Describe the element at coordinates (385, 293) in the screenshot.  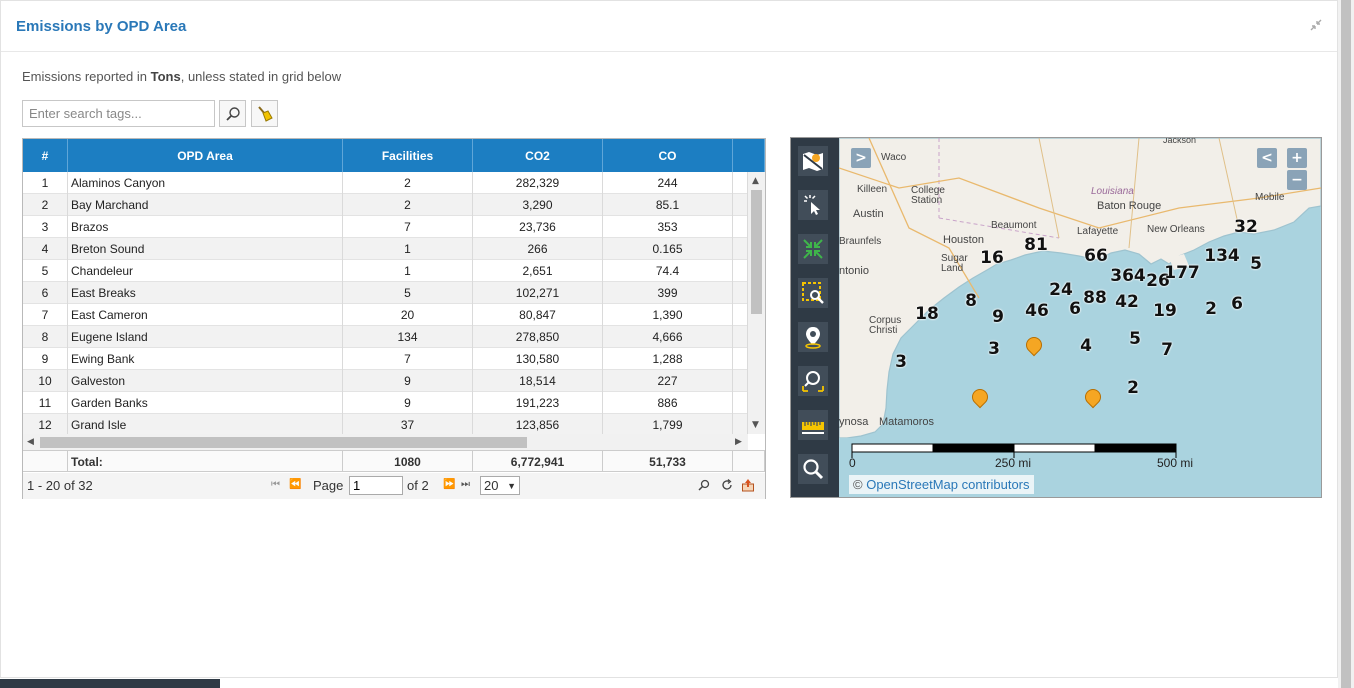
I see `table-row: 6 East Breaks 5 102,271 399` at that location.